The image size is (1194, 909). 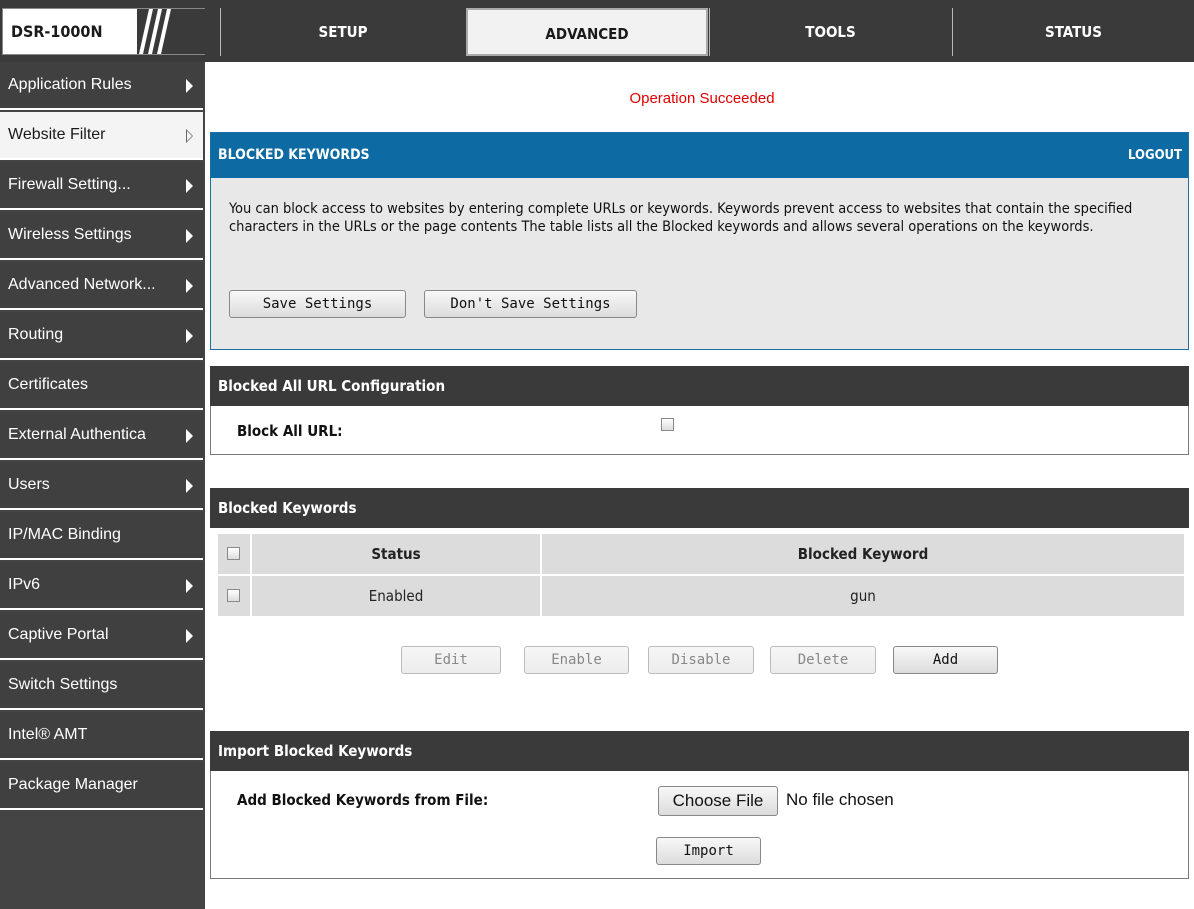 I want to click on table-row: Enabled gun, so click(x=701, y=596).